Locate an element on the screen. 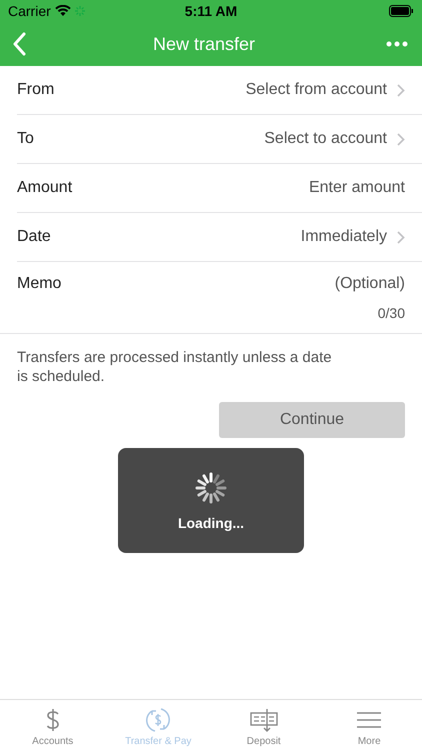 The height and width of the screenshot is (750, 422). field-label: Memo is located at coordinates (39, 284).